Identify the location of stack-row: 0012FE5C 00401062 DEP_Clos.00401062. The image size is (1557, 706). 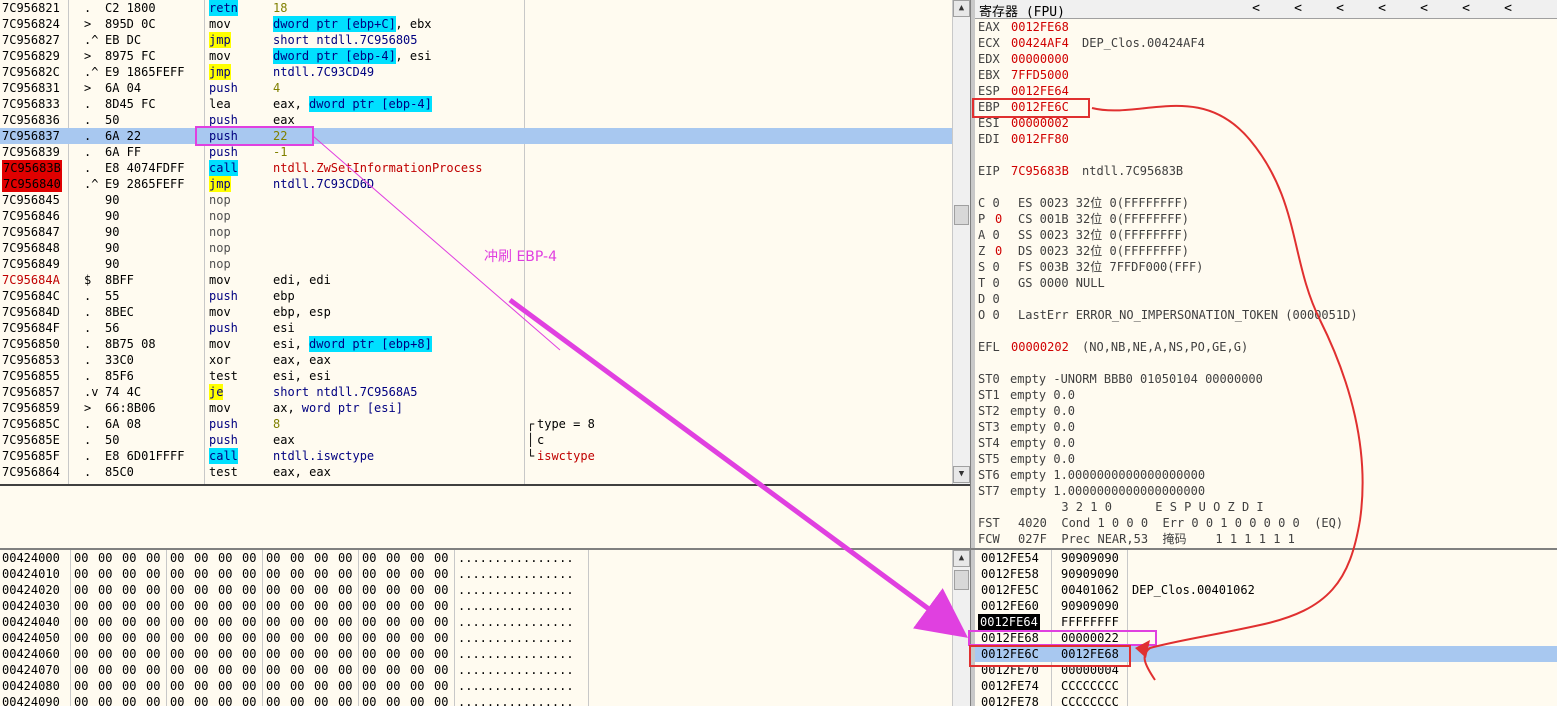
(1266, 590).